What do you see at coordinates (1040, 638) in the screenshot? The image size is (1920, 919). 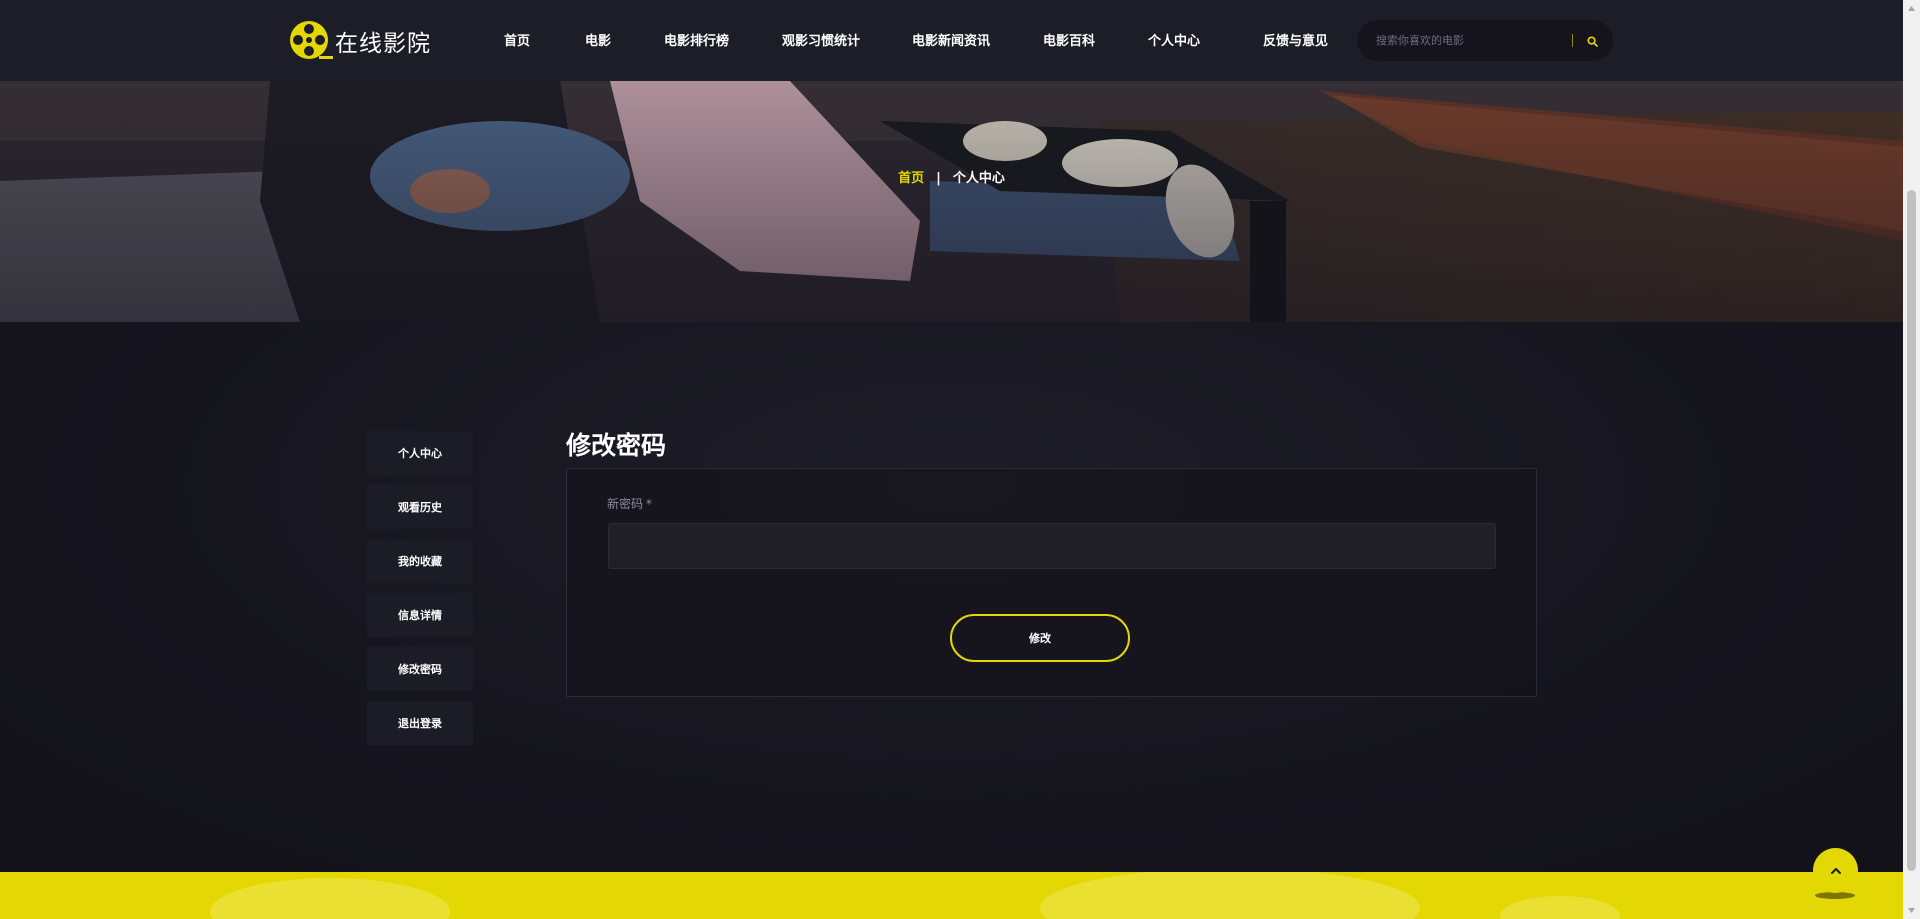 I see `submit-button: 修改` at bounding box center [1040, 638].